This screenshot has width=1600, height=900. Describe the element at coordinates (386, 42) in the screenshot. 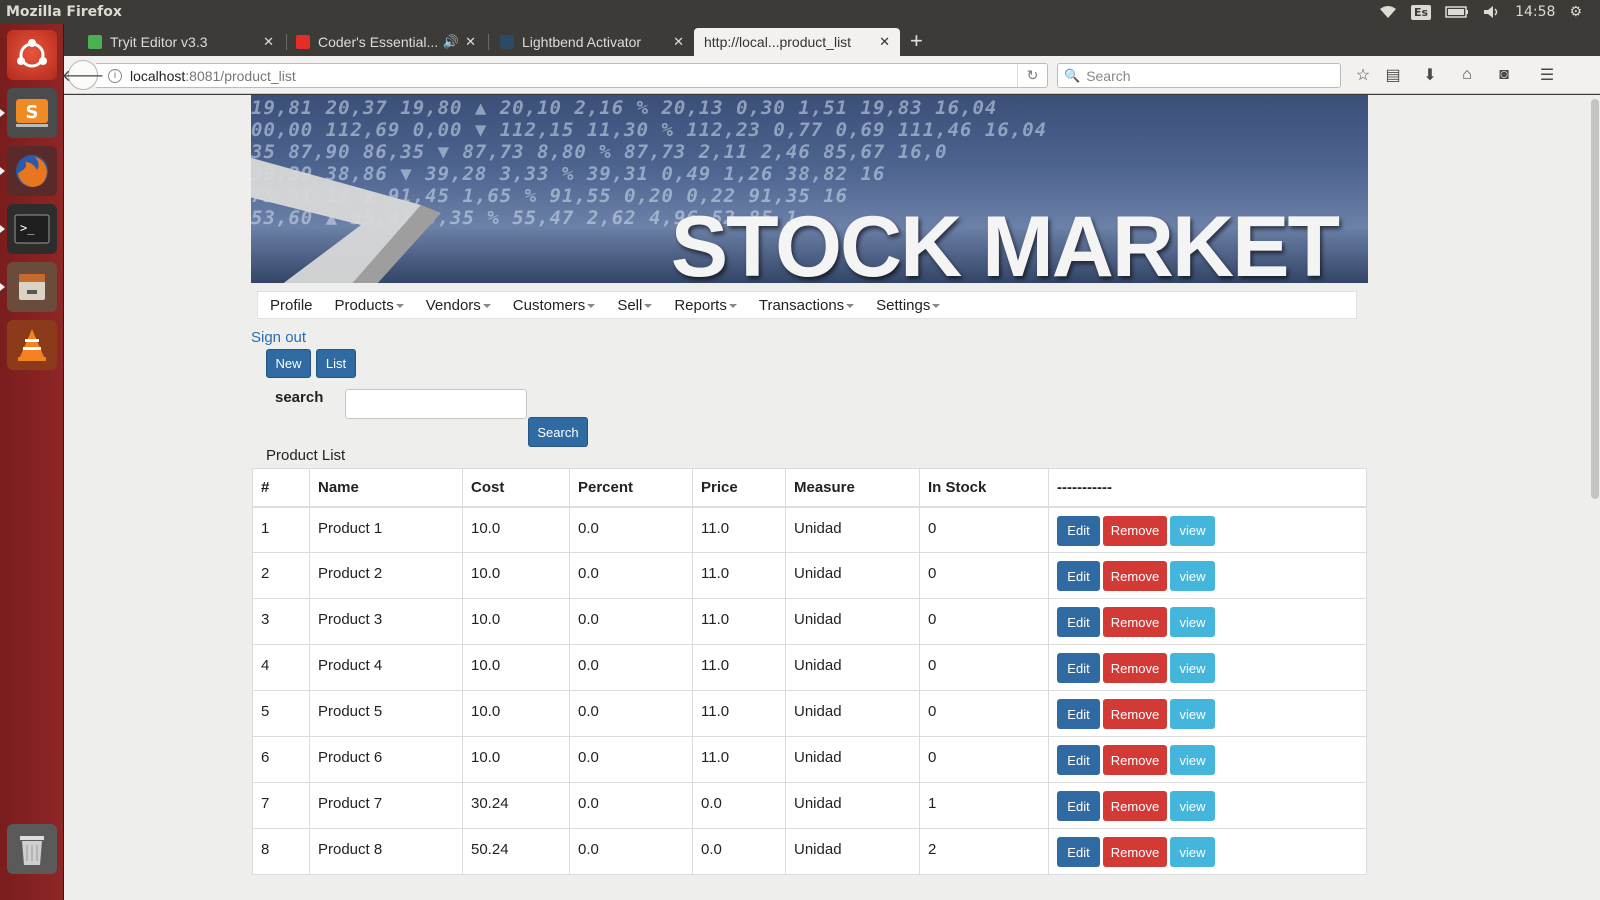

I see `tab-coders-essential: Coder's Essential... 🔊 ✕` at that location.